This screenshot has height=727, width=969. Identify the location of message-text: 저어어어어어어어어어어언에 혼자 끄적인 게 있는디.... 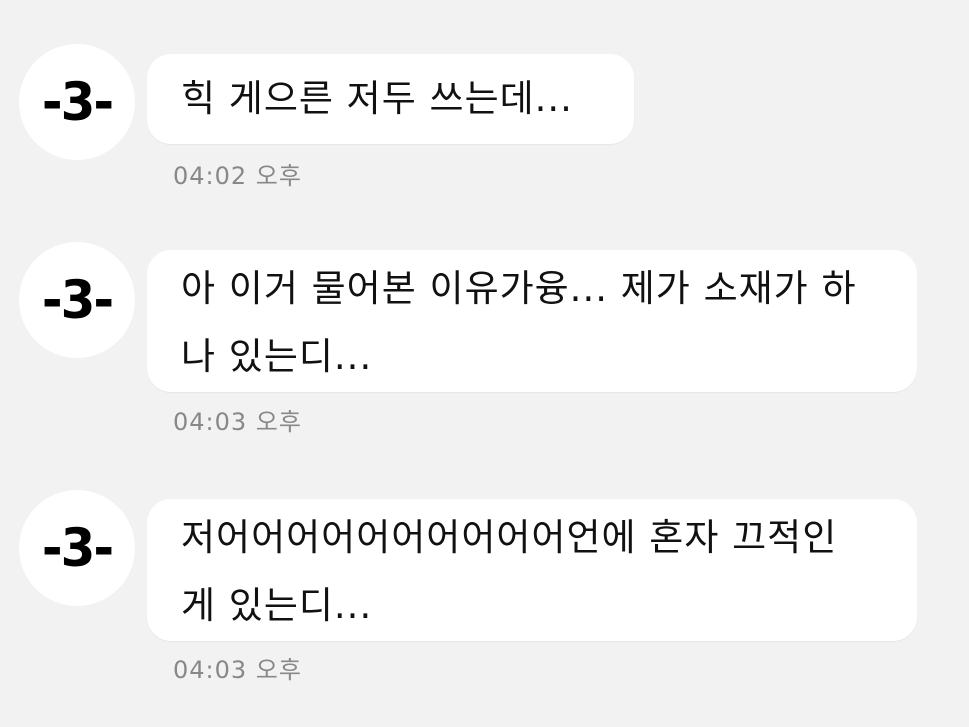
(509, 571).